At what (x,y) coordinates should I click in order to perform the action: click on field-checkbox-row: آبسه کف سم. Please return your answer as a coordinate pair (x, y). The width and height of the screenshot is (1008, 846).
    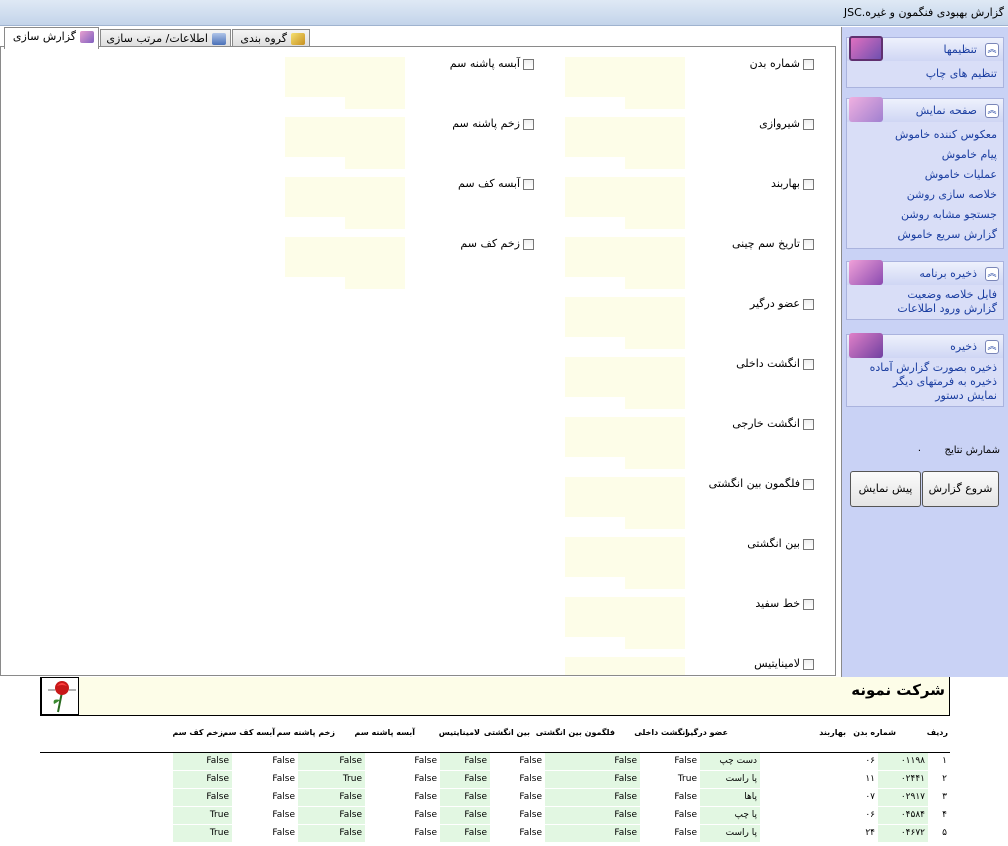
    Looking at the image, I should click on (496, 183).